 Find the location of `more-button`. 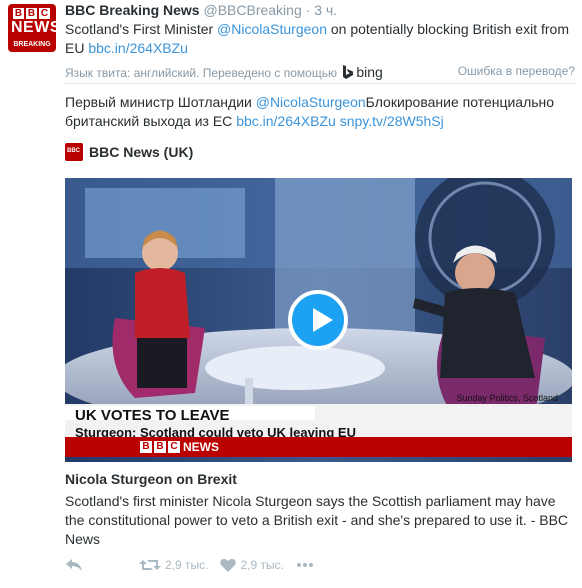

more-button is located at coordinates (305, 565).